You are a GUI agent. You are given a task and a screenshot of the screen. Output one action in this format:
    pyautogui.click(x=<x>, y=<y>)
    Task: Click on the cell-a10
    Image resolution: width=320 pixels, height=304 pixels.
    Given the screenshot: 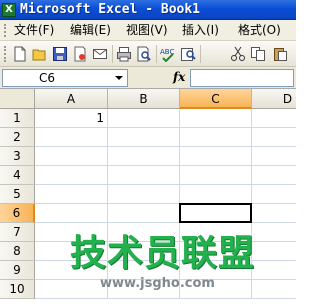 What is the action you would take?
    pyautogui.click(x=71, y=289)
    